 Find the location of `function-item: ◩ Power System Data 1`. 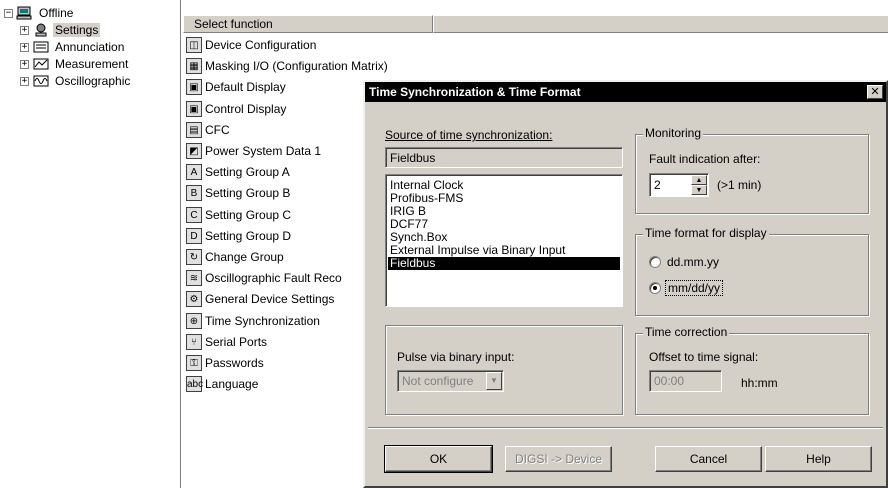

function-item: ◩ Power System Data 1 is located at coordinates (253, 151).